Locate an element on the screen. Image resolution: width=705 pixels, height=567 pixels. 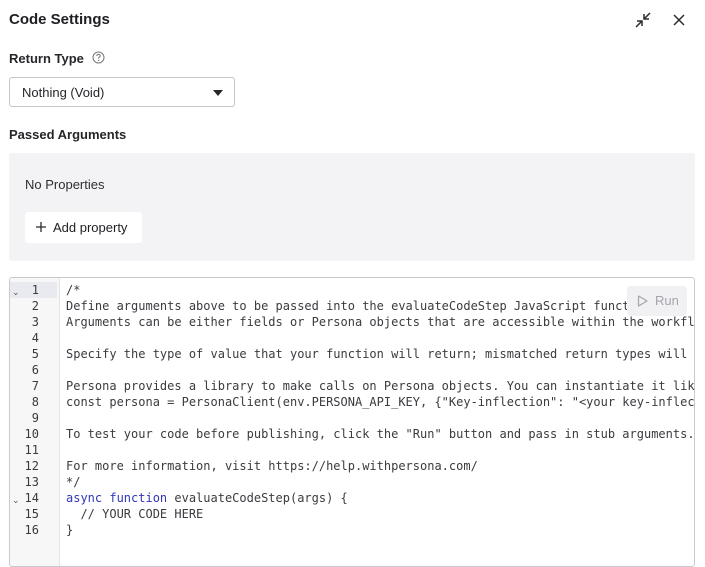
code-line: // YOUR CODE HERE is located at coordinates (135, 514).